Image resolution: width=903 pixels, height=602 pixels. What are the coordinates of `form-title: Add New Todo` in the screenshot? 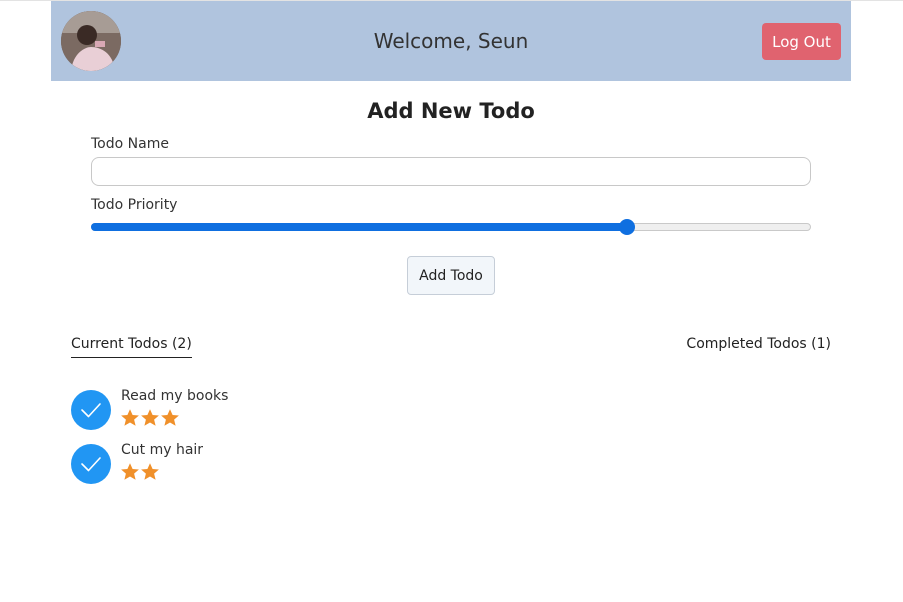 It's located at (451, 111).